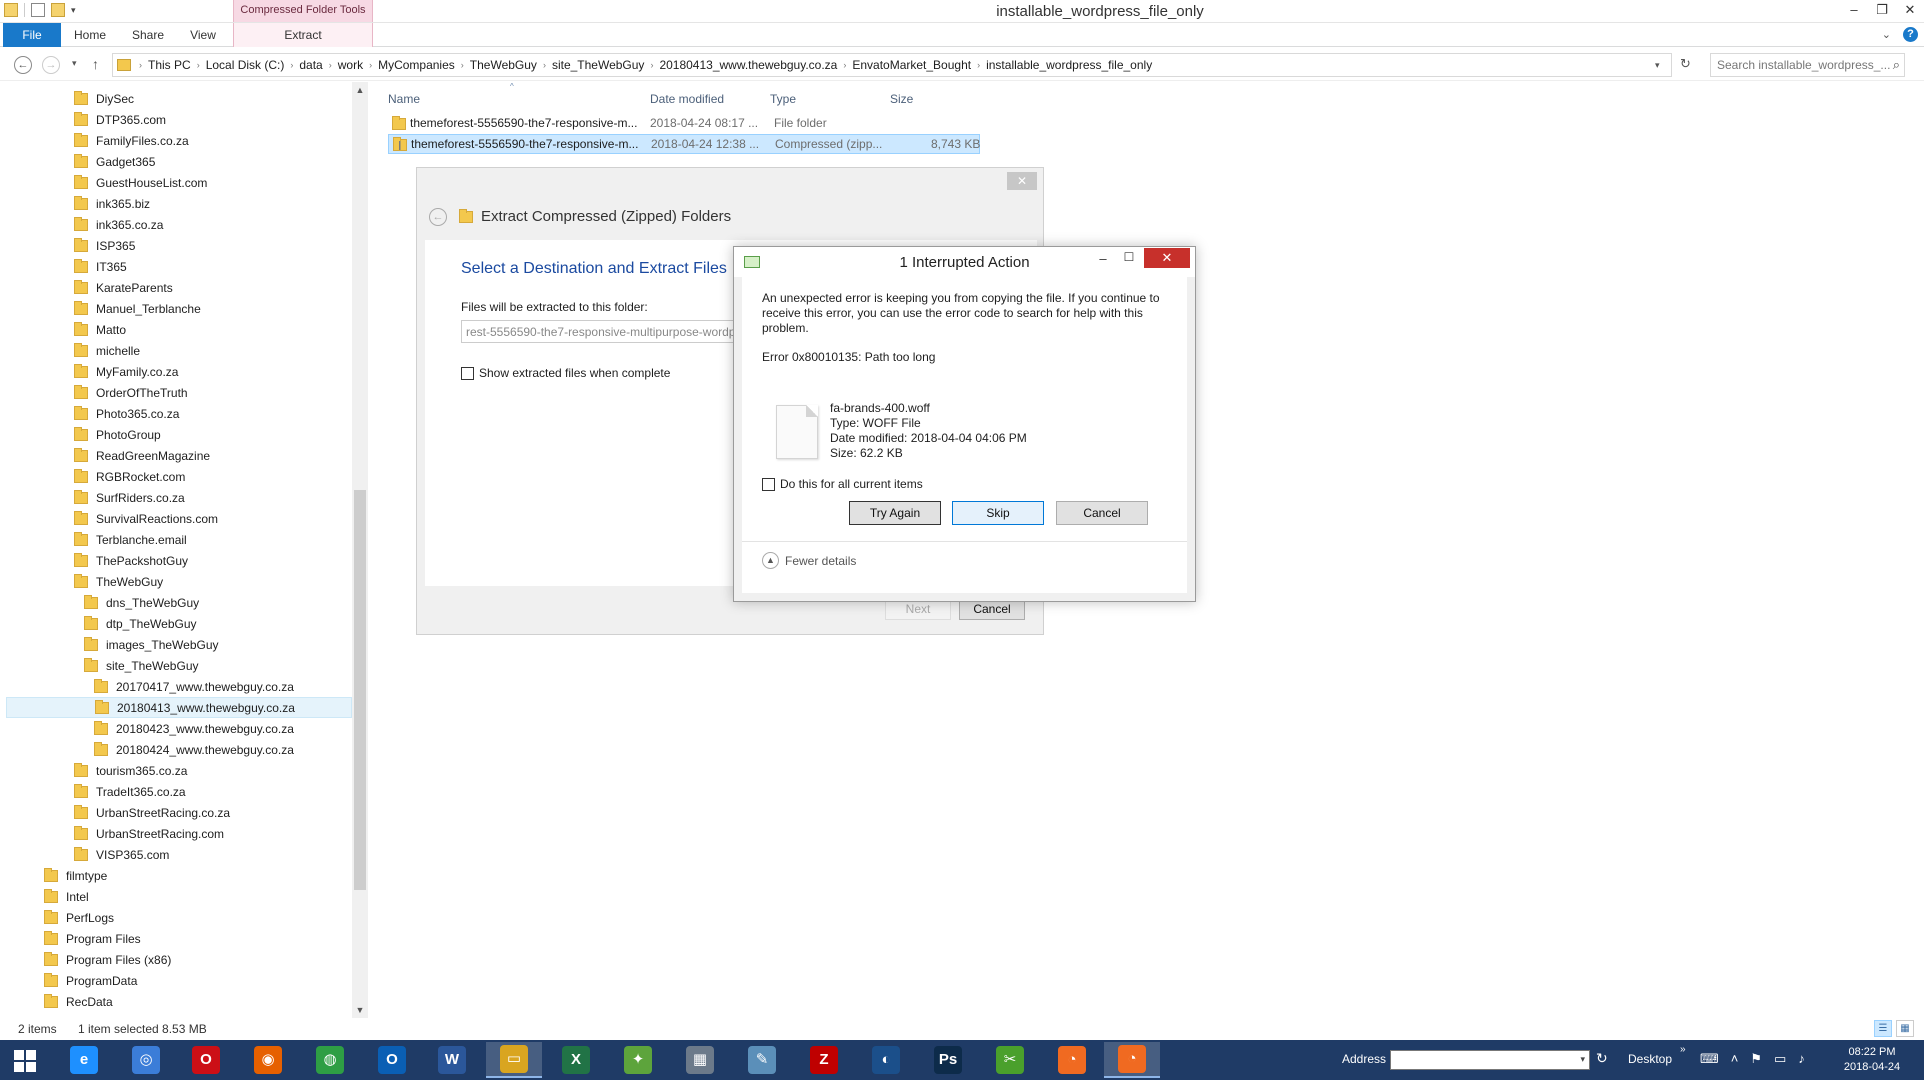  What do you see at coordinates (129, 476) in the screenshot?
I see `tree-item: RGBRocket.com` at bounding box center [129, 476].